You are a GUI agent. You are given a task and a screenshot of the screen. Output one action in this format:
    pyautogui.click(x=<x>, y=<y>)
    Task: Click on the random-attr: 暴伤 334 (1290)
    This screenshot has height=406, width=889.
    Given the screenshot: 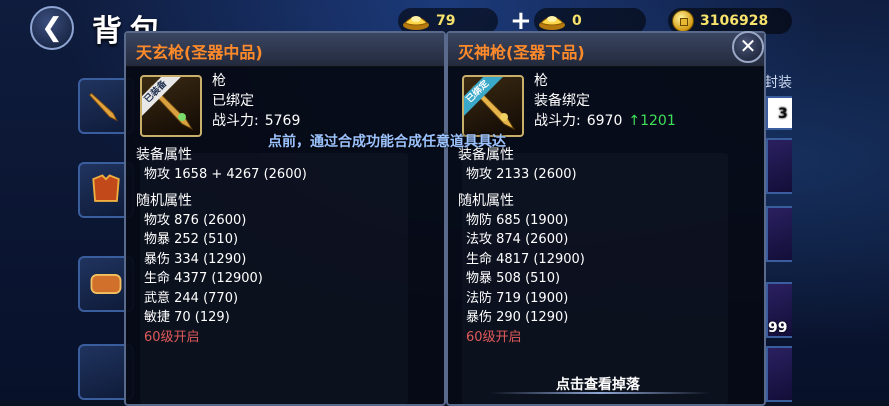 What is the action you would take?
    pyautogui.click(x=195, y=259)
    